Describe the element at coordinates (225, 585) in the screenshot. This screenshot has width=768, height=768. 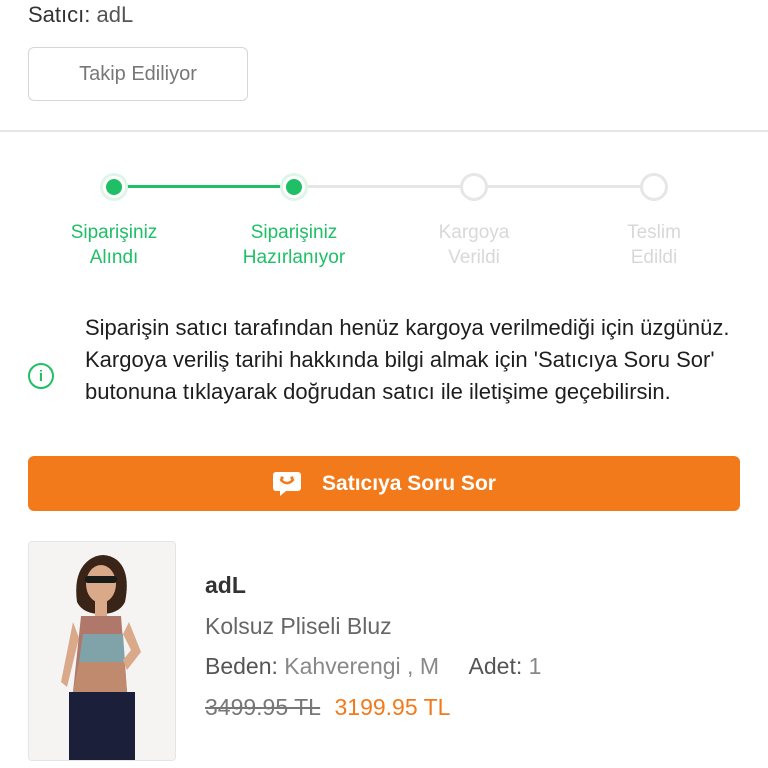
I see `product-brand: adL` at that location.